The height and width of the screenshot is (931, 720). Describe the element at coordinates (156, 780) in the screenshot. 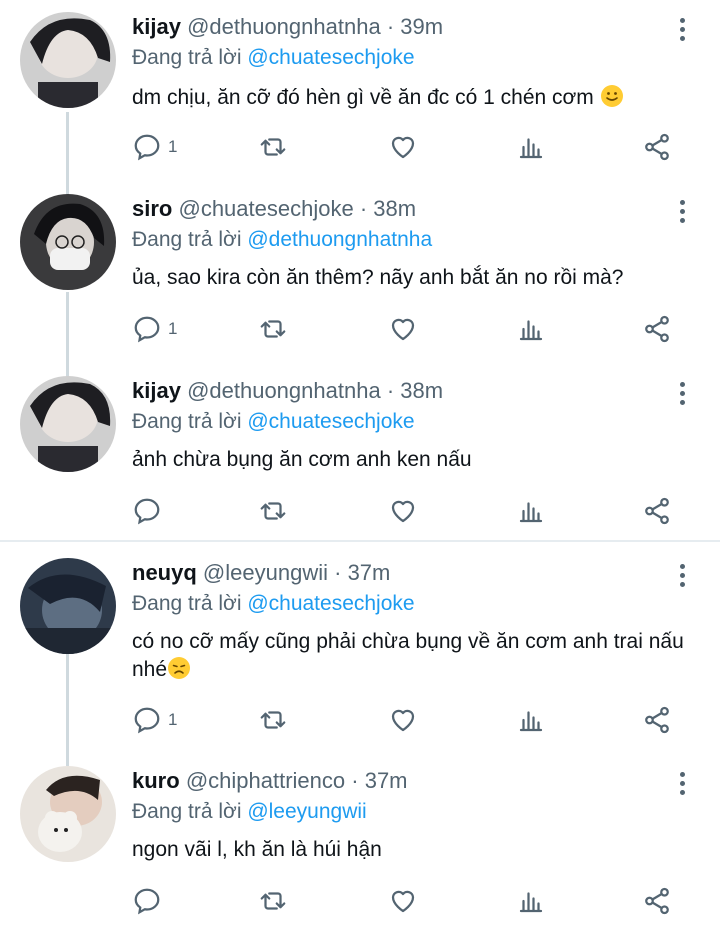

I see `display-name: kuro` at that location.